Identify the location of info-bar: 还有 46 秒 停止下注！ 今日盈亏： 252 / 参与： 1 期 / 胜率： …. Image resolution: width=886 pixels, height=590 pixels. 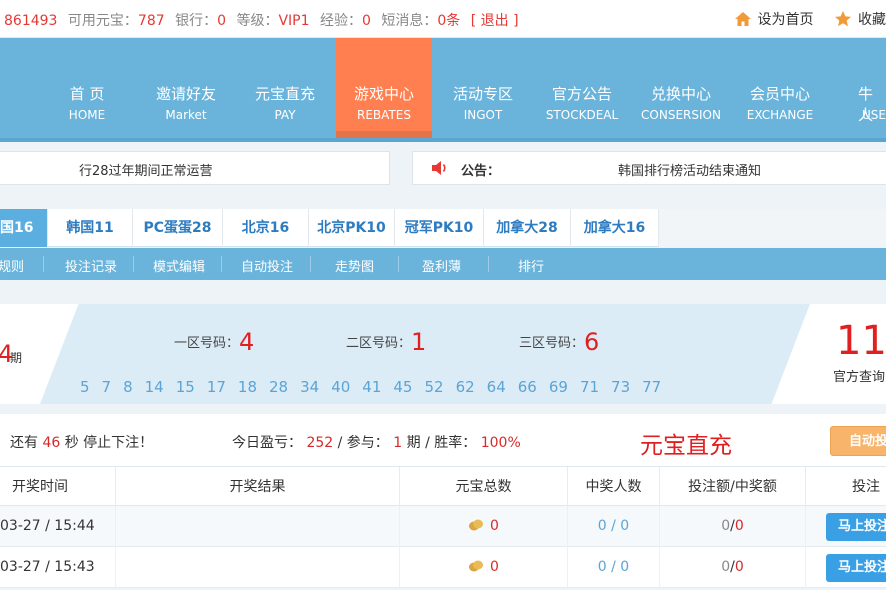
(443, 440).